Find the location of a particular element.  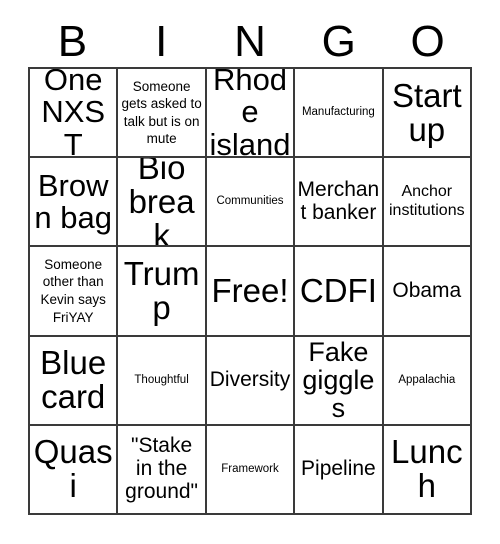

bingo-cell: Communities is located at coordinates (251, 203).